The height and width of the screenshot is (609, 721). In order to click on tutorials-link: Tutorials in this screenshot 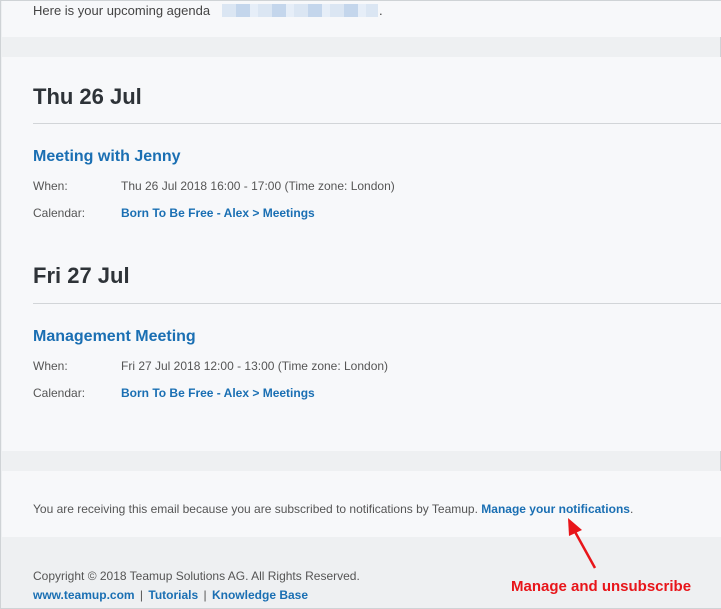, I will do `click(173, 595)`.